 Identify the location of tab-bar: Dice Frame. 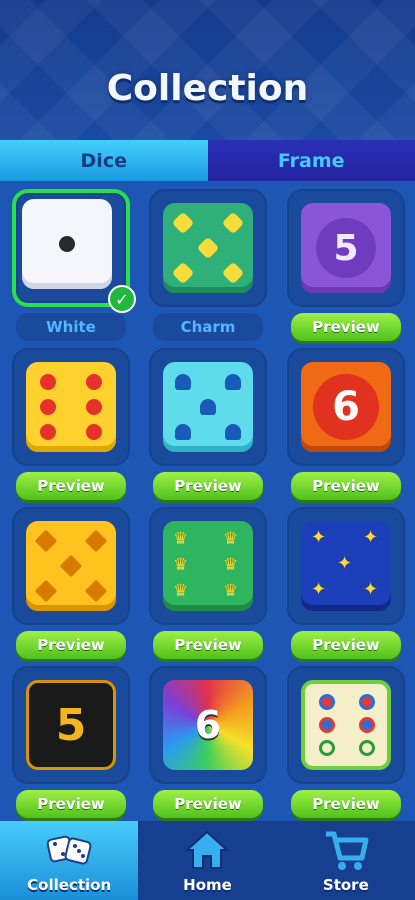
(207, 160).